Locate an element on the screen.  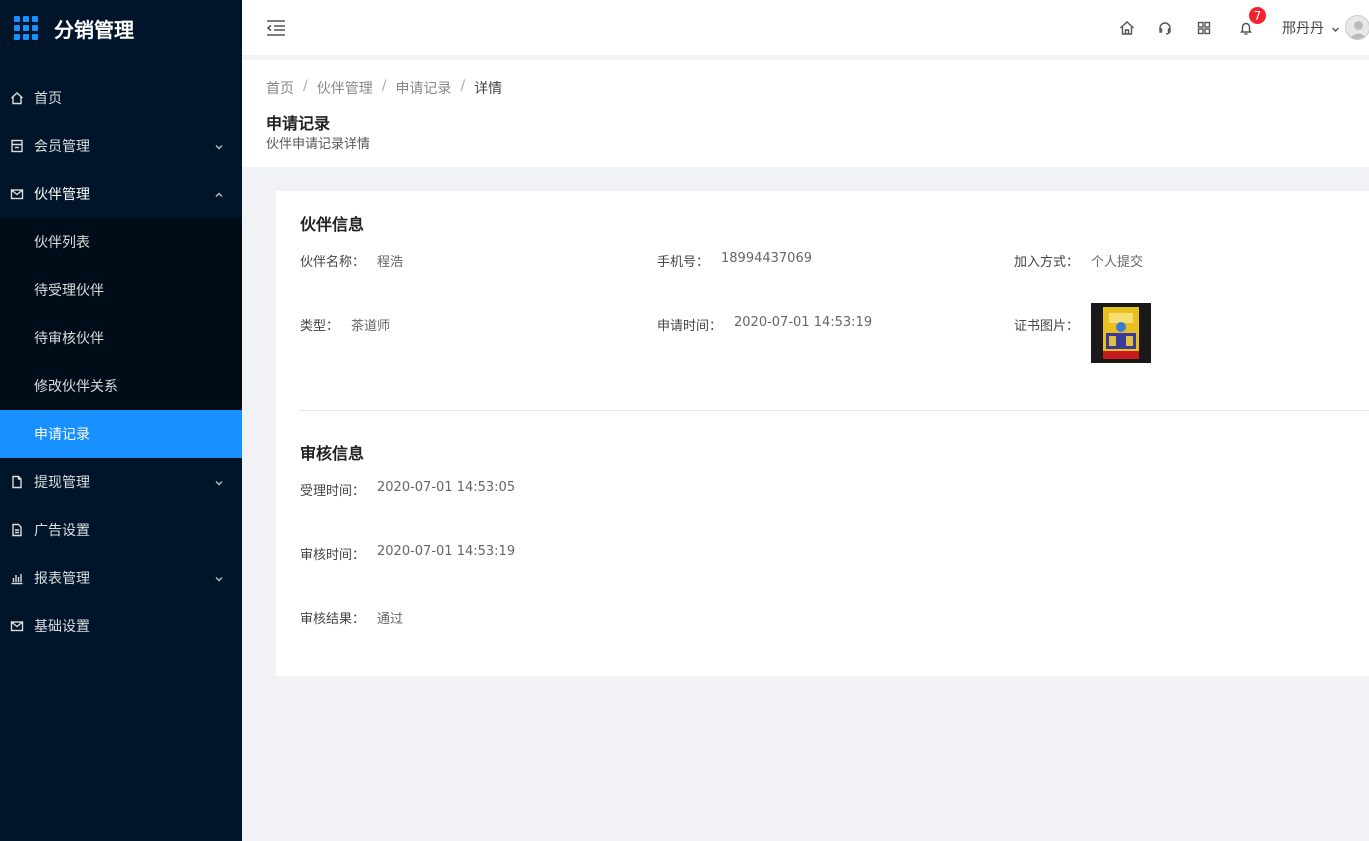
accept-time-field: 受理时间： 2020-07-01 14:53:05 is located at coordinates (407, 489).